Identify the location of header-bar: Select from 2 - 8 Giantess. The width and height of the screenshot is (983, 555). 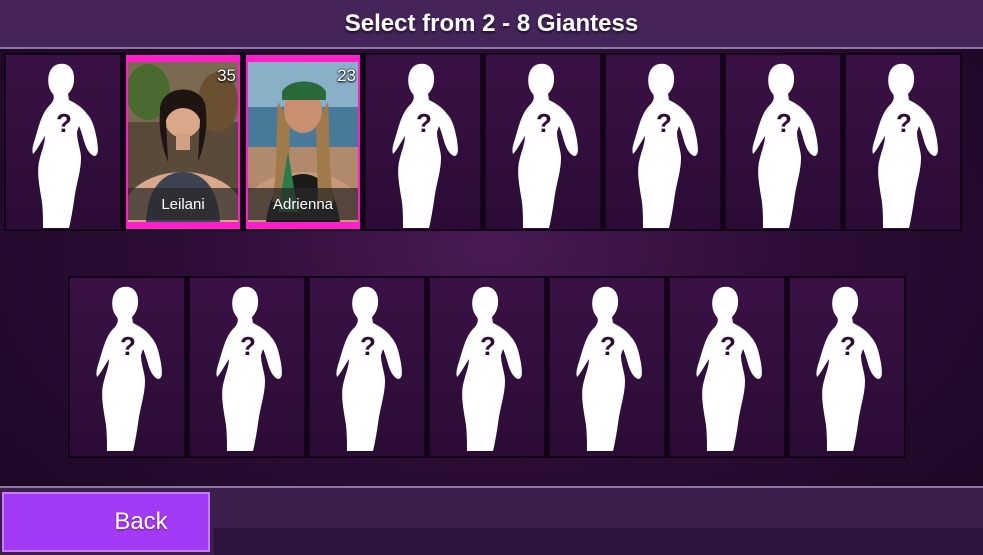
(491, 24).